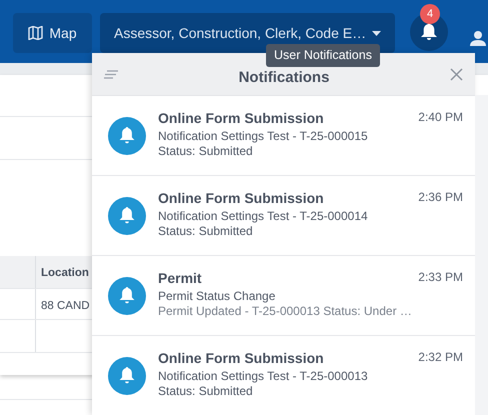 The image size is (488, 415). What do you see at coordinates (111, 74) in the screenshot?
I see `sort-icon` at bounding box center [111, 74].